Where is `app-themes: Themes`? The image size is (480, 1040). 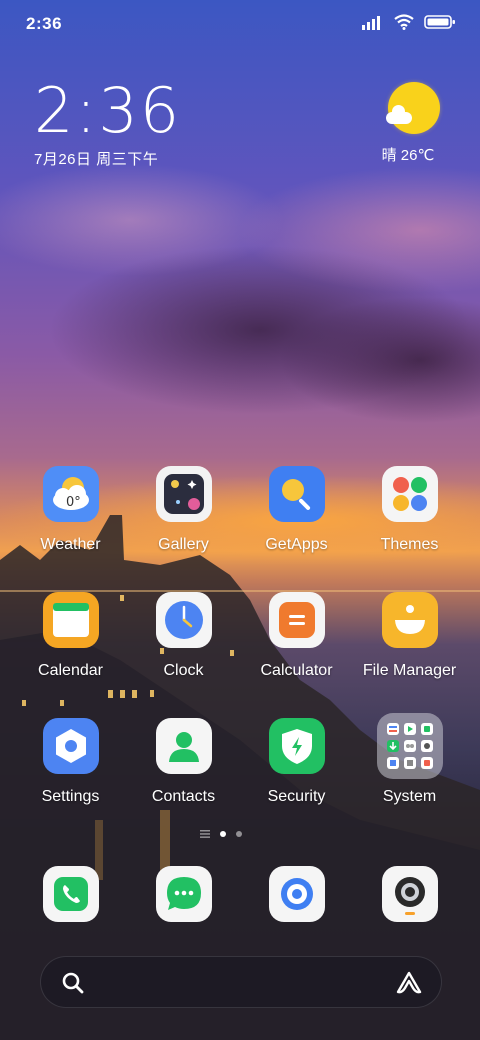
app-themes: Themes is located at coordinates (409, 529).